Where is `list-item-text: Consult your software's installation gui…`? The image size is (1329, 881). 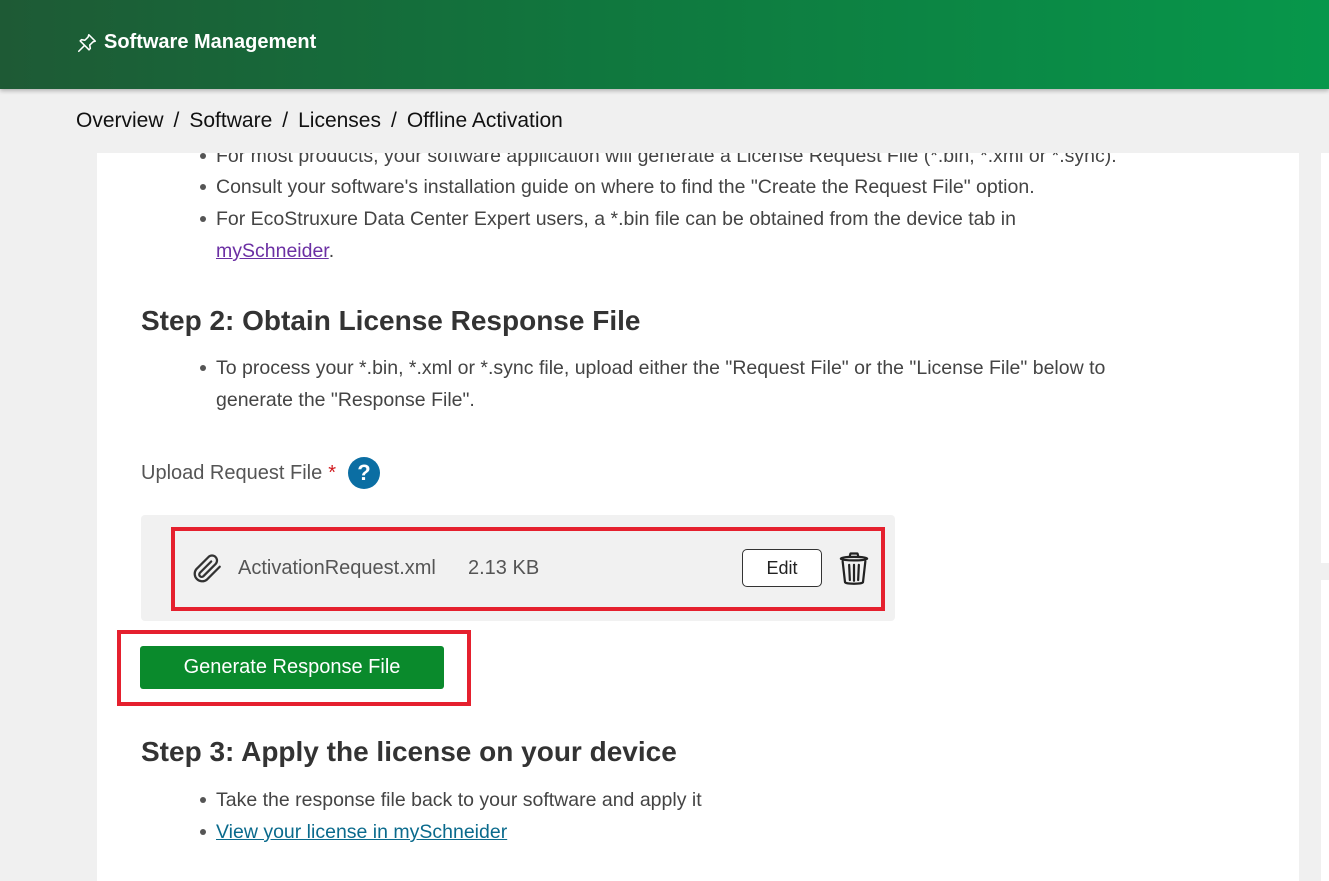 list-item-text: Consult your software's installation gui… is located at coordinates (625, 187).